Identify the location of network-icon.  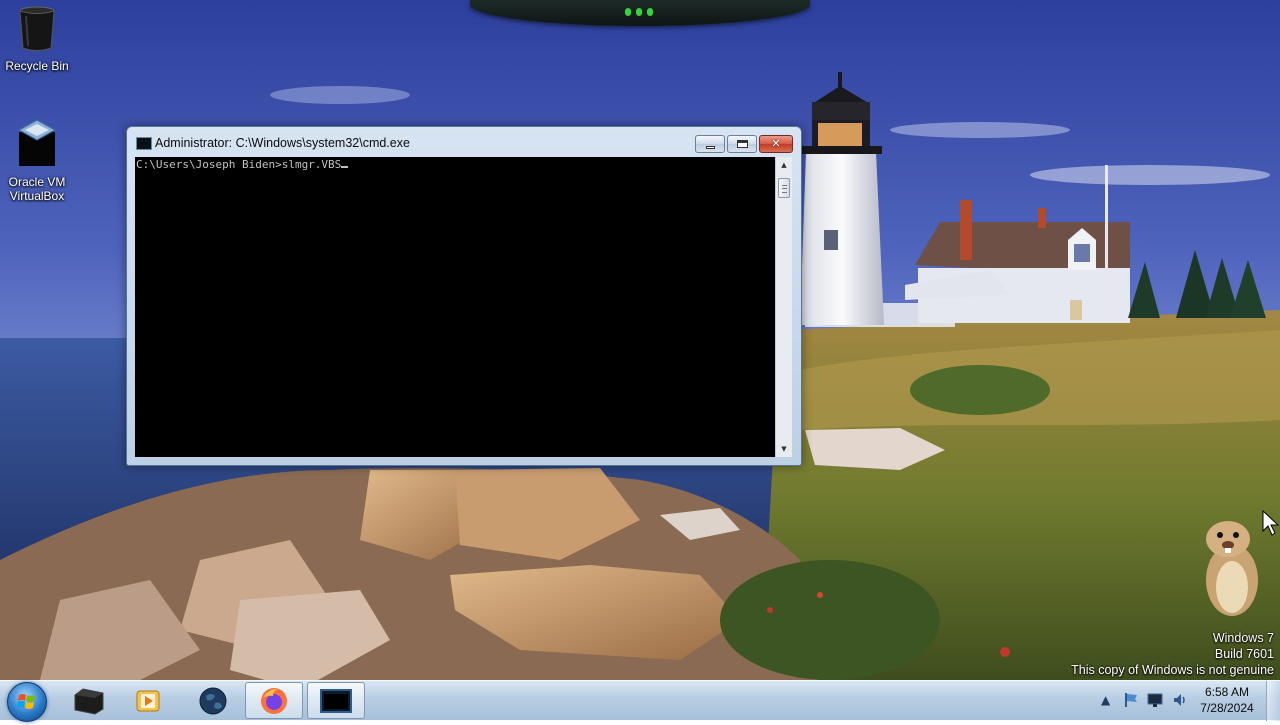
(1155, 701).